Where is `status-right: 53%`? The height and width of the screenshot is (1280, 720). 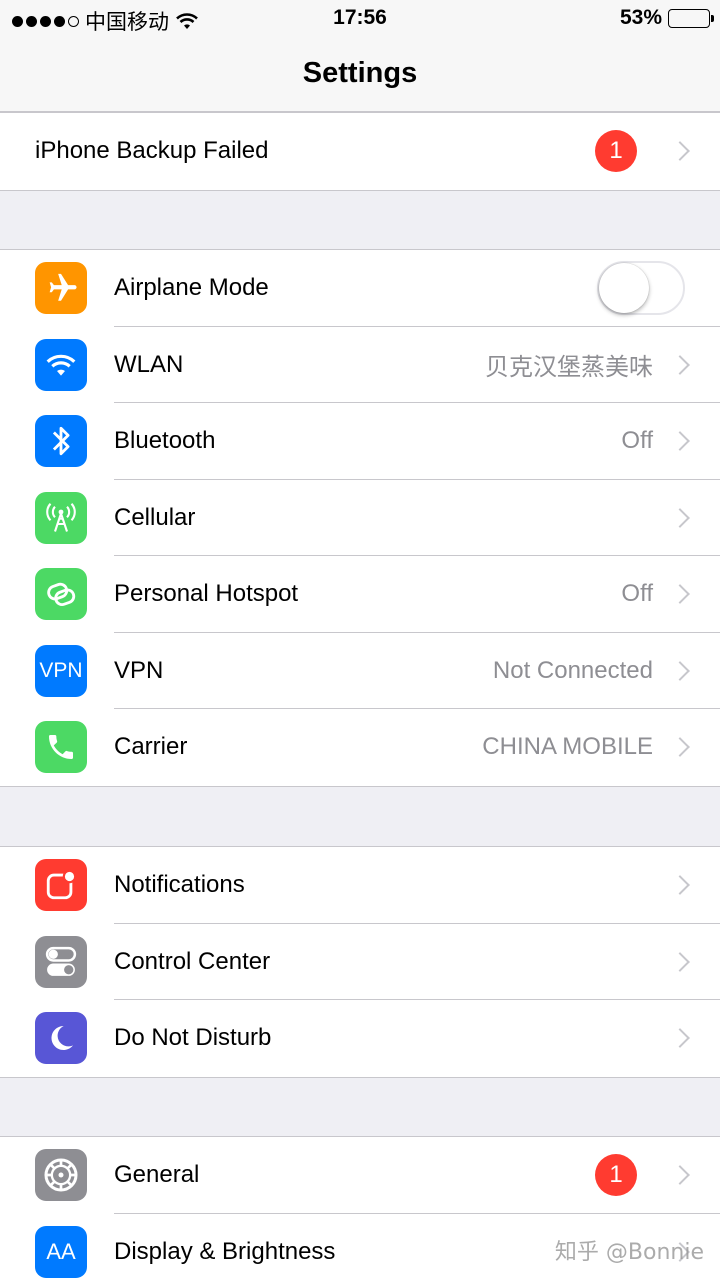
status-right: 53% is located at coordinates (666, 18).